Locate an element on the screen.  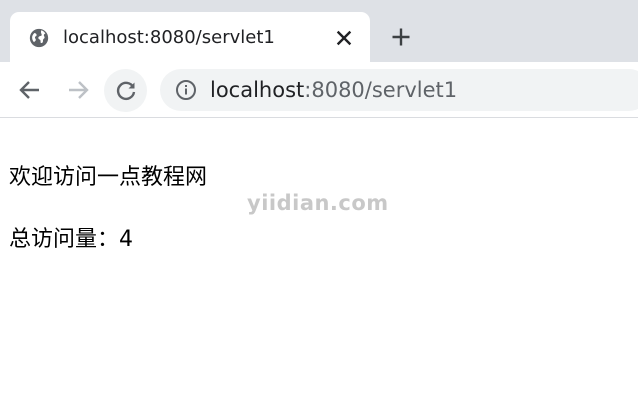
visit-count-line: 总访问量：4 is located at coordinates (71, 240).